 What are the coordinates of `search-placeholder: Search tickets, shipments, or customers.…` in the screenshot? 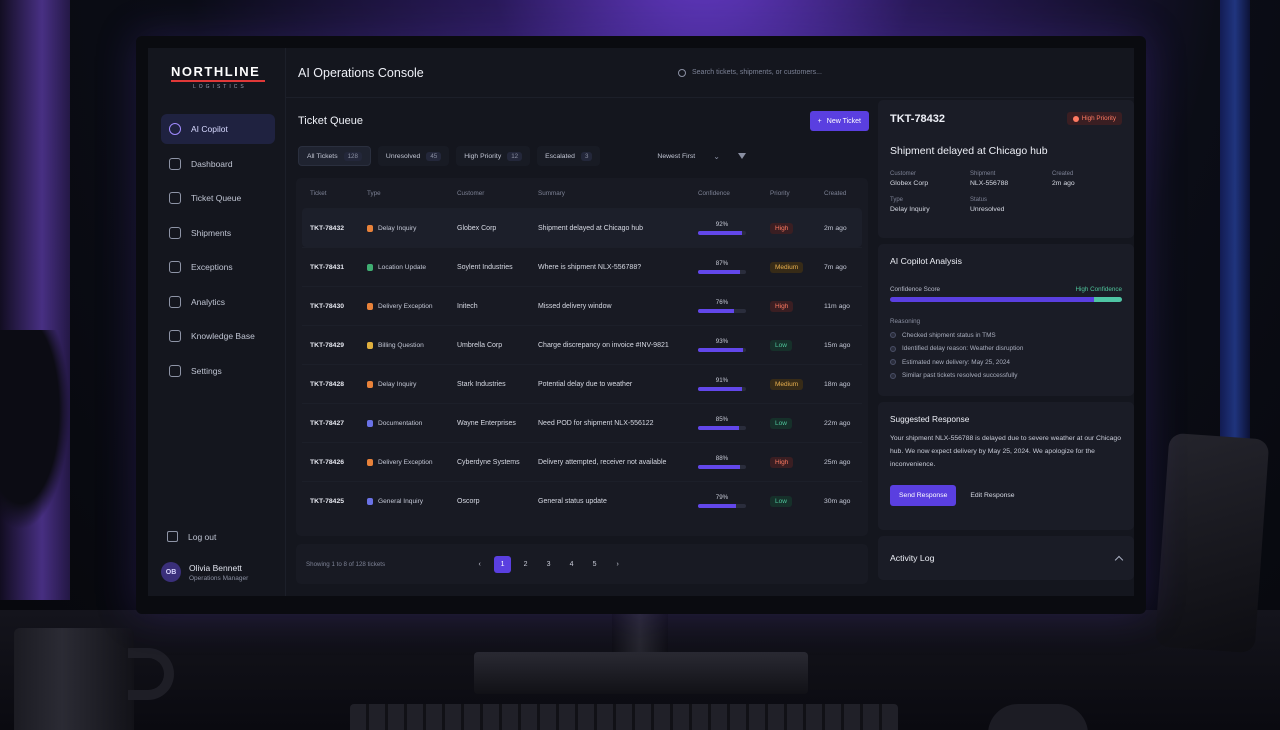 It's located at (757, 72).